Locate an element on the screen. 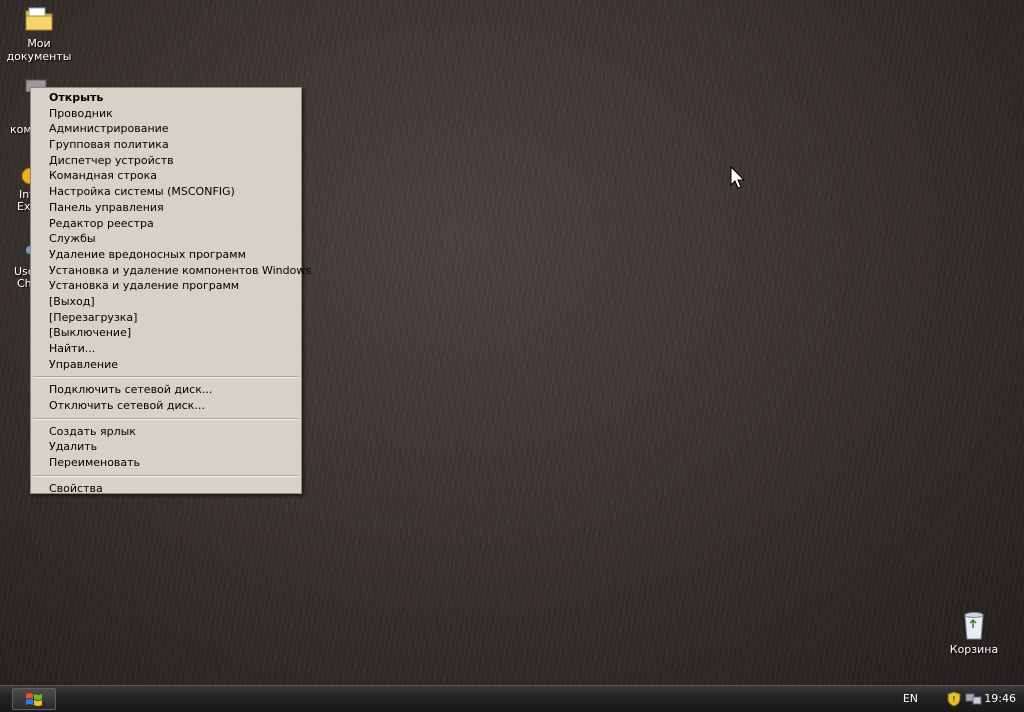 The height and width of the screenshot is (712, 1024). menu-item-shutdown: [Выключение] is located at coordinates (166, 333).